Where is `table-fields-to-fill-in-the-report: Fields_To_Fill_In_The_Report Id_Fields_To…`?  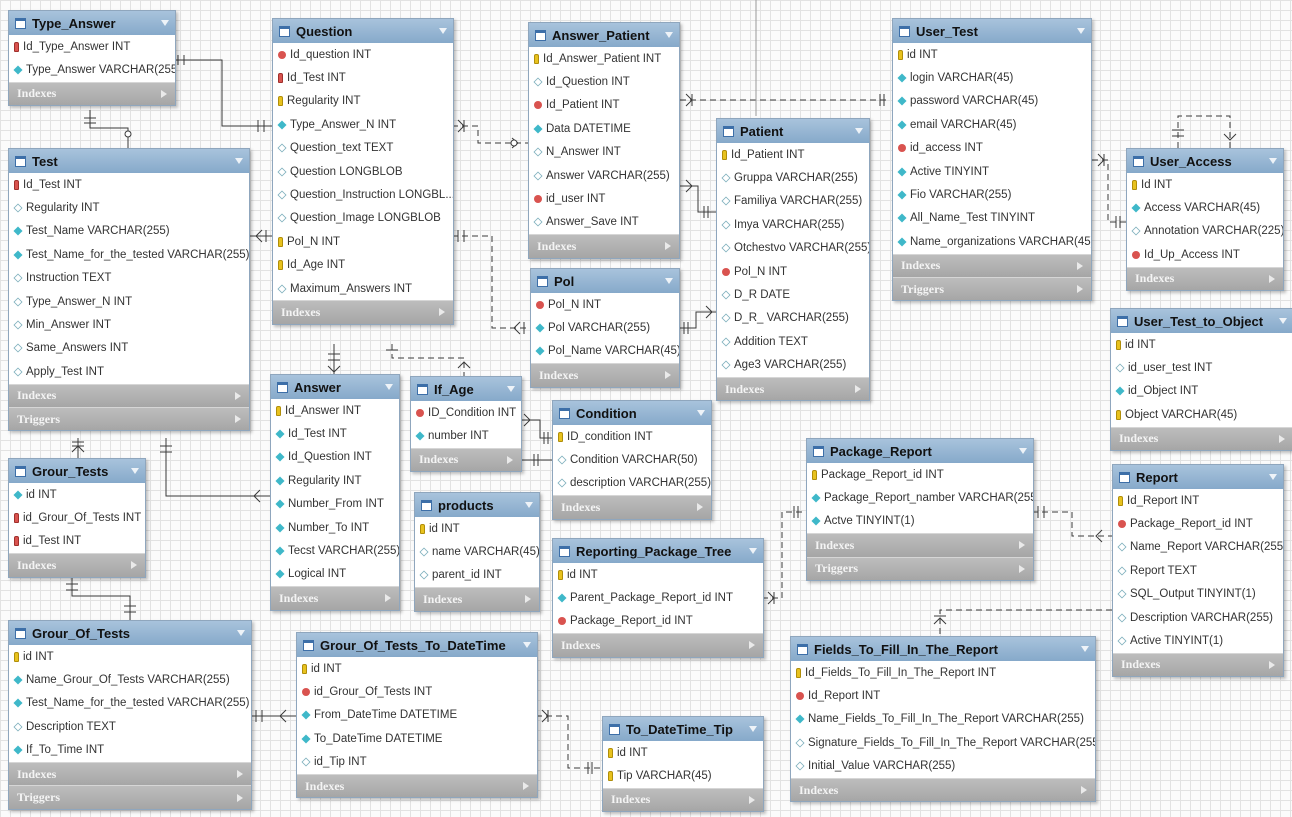 table-fields-to-fill-in-the-report: Fields_To_Fill_In_The_Report Id_Fields_To… is located at coordinates (943, 719).